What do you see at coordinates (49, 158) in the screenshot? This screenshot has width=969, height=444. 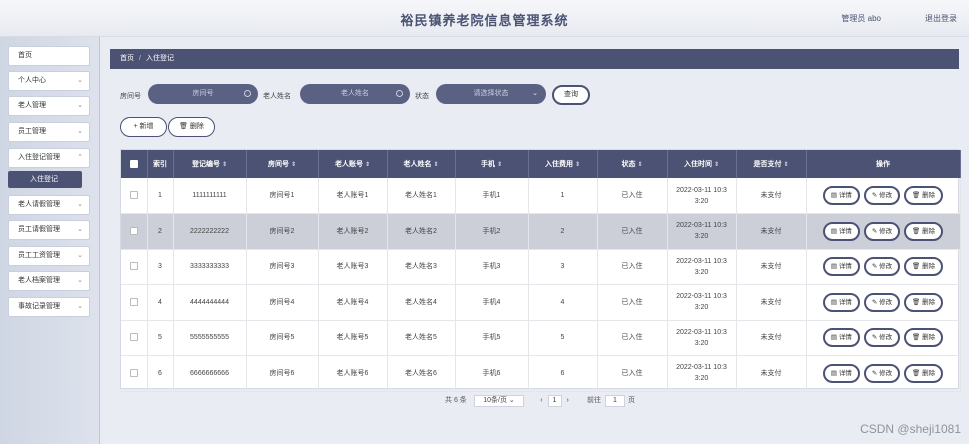 I see `sidebar-item-checkin-mgmt: 入住登记管理 ⌃` at bounding box center [49, 158].